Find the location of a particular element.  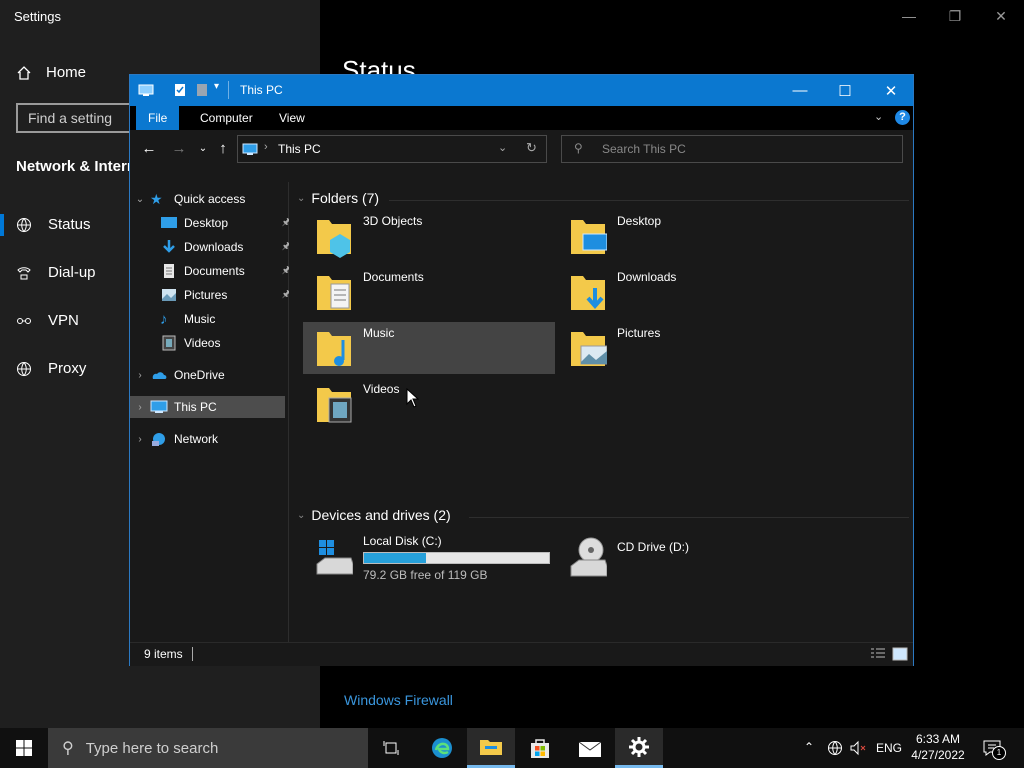

mail-icon is located at coordinates (590, 749).